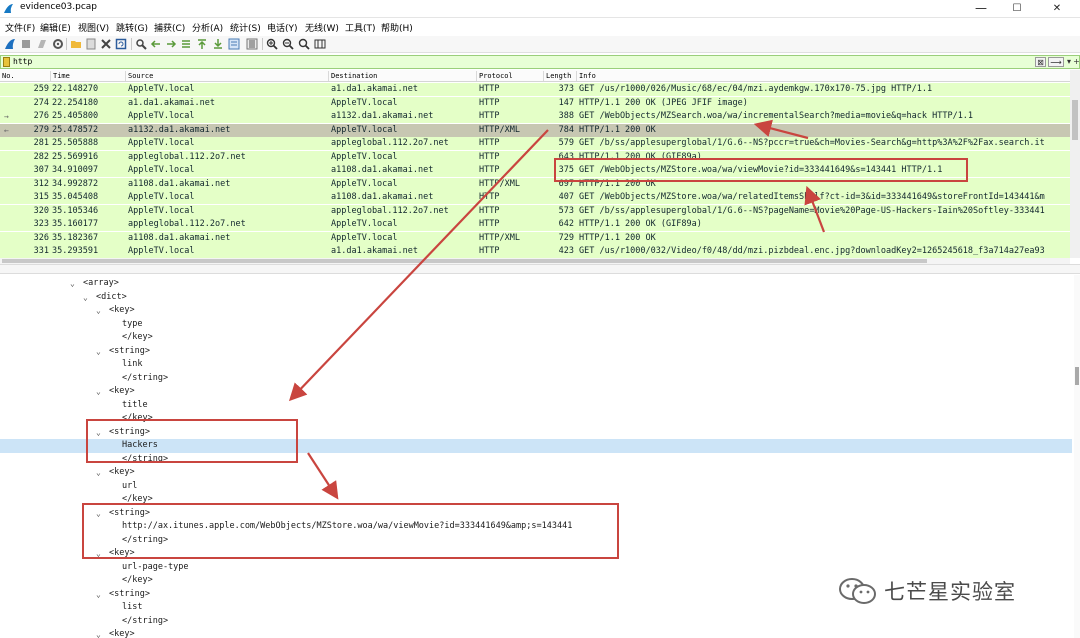 Image resolution: width=1080 pixels, height=638 pixels. I want to click on column-header-protocol: Protocol, so click(494, 76).